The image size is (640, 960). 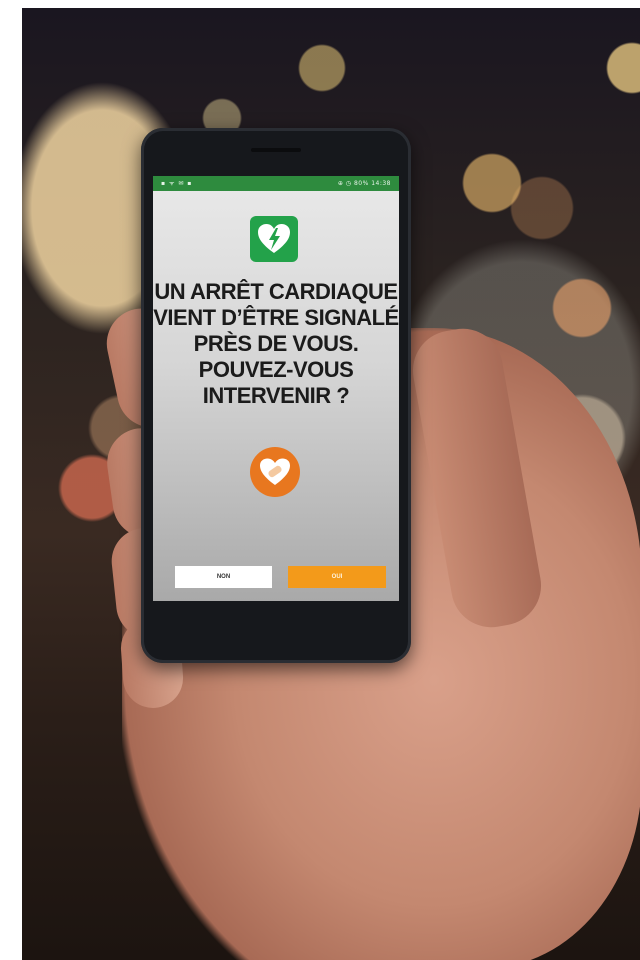 What do you see at coordinates (276, 183) in the screenshot?
I see `status-bar: ▪ ᯤ ✉ ▪ ⊕ ◷ 80% 14:38` at bounding box center [276, 183].